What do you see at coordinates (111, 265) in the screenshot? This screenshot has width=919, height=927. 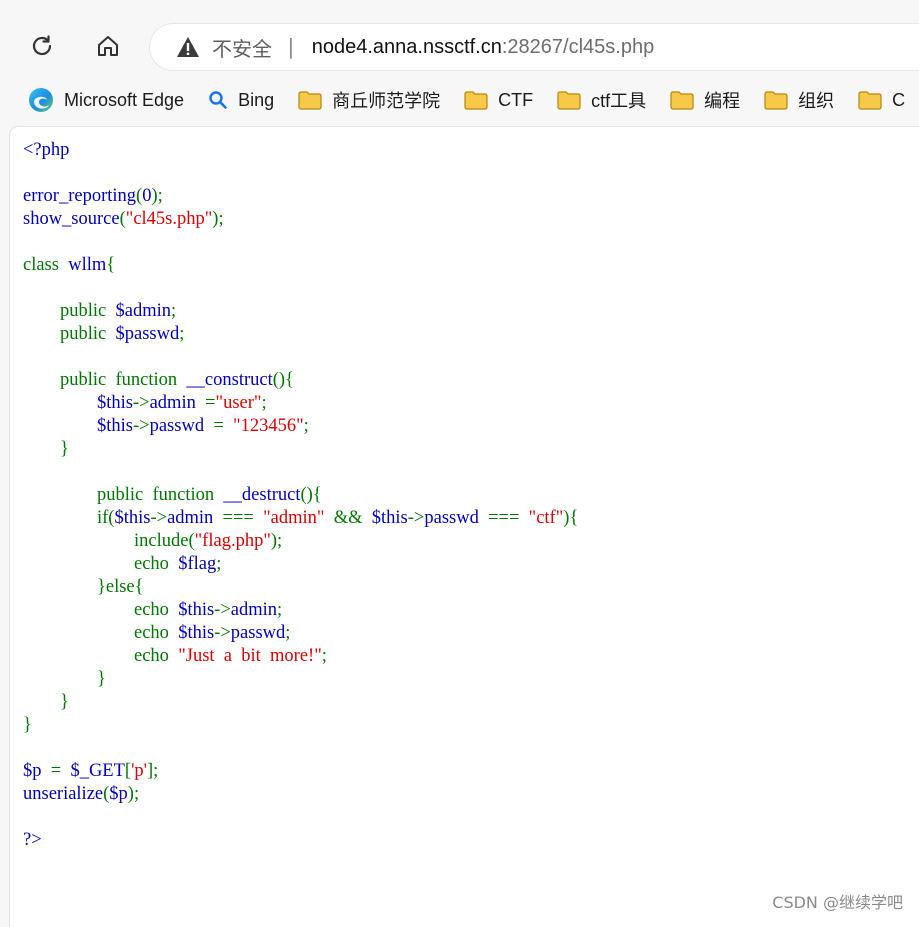 I see `code-token: {` at bounding box center [111, 265].